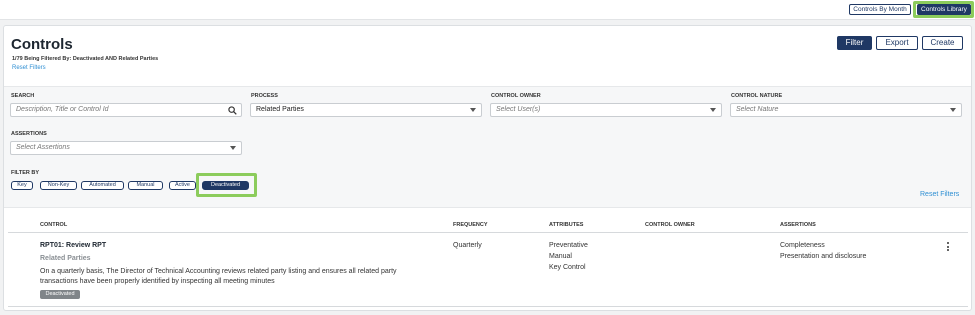  Describe the element at coordinates (65, 258) in the screenshot. I see `control-process: Related Parties` at that location.